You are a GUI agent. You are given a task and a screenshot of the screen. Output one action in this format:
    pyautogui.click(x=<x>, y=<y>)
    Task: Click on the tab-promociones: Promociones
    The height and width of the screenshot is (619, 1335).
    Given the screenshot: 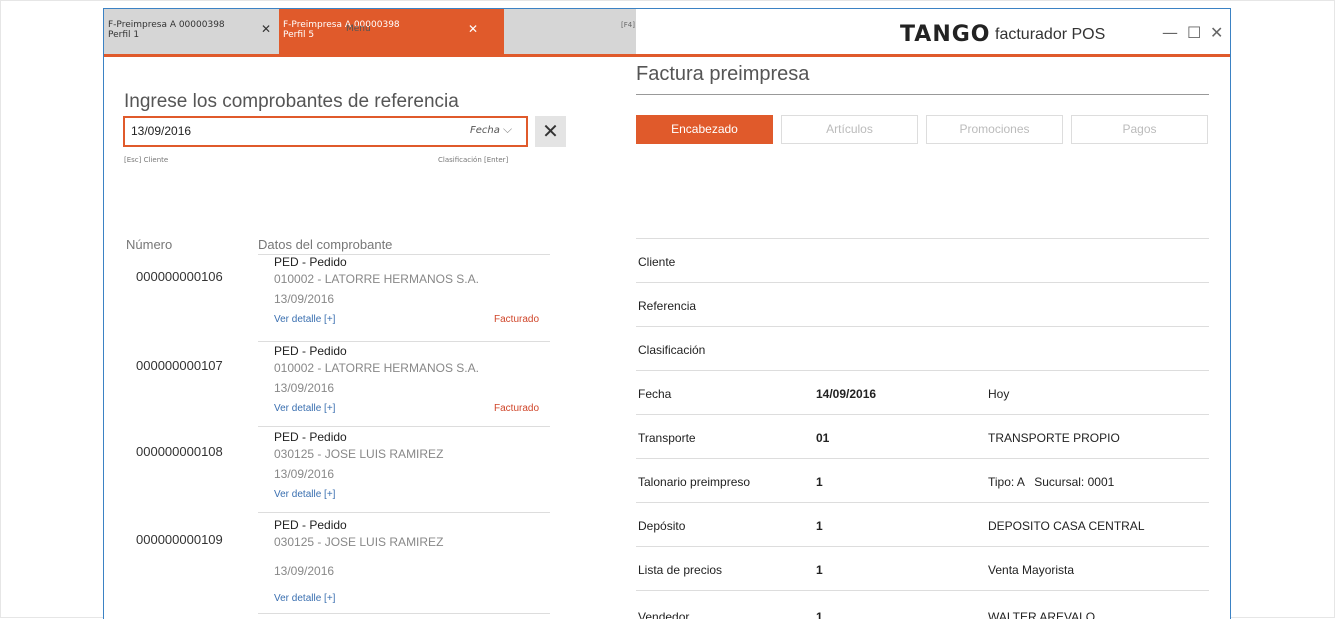 What is the action you would take?
    pyautogui.click(x=994, y=129)
    